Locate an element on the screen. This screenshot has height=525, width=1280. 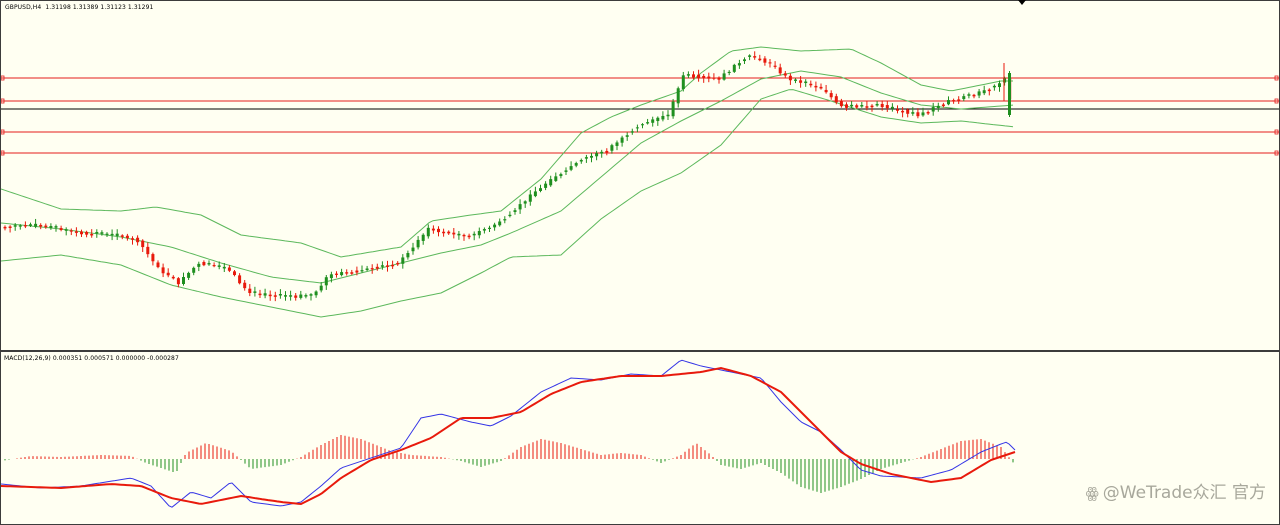
ohlc-values: 1.31198 1.31389 1.31123 1.31291 is located at coordinates (99, 7).